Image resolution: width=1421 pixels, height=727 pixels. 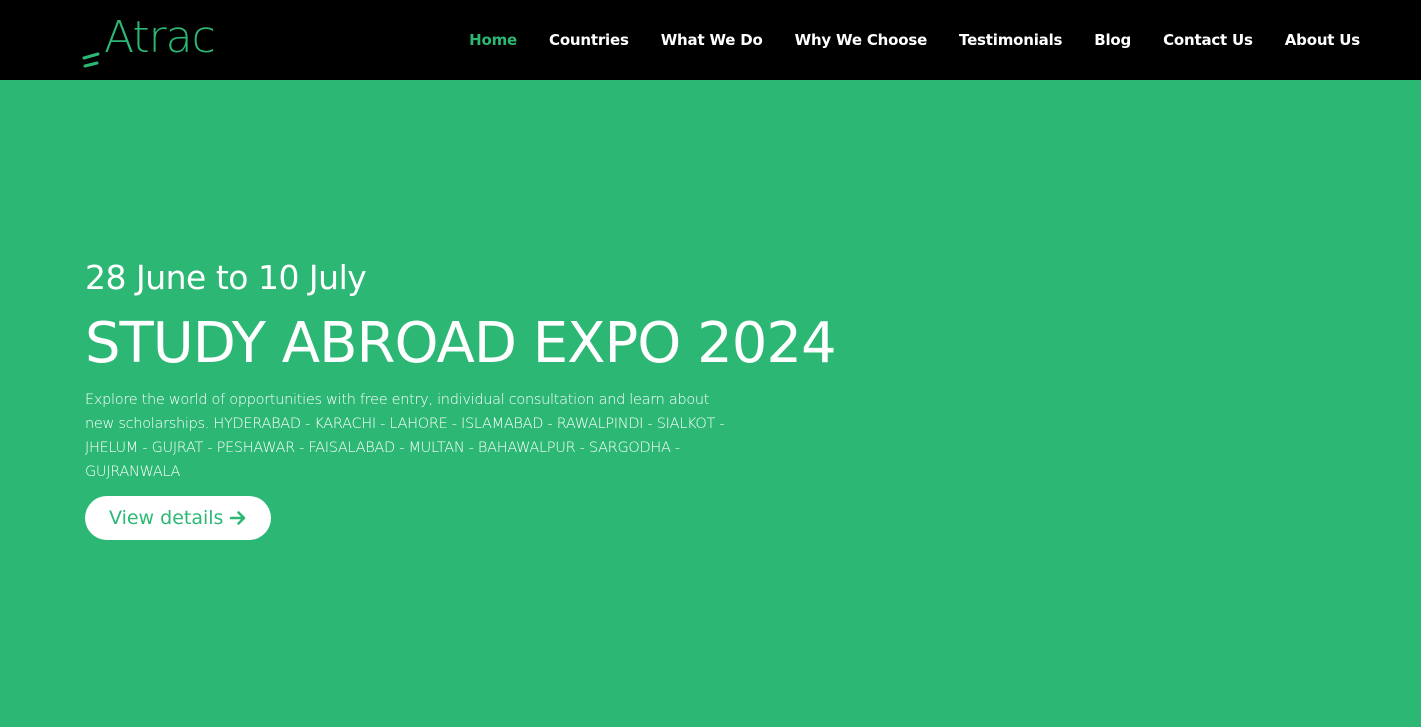 I want to click on nav-item-countries: Countries, so click(x=589, y=40).